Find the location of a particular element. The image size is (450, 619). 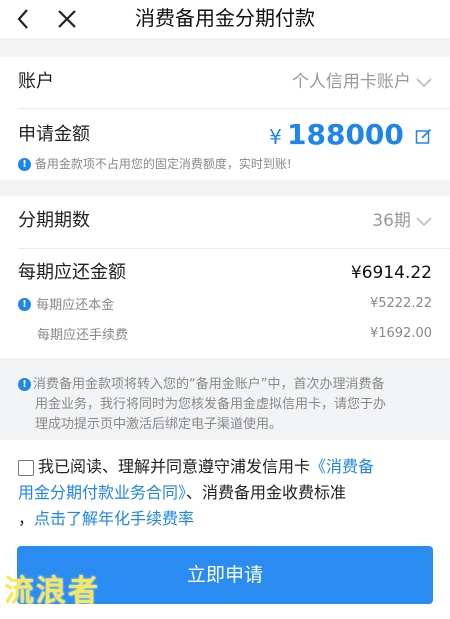

top-bar: 消费备用金分期付款 is located at coordinates (225, 19).